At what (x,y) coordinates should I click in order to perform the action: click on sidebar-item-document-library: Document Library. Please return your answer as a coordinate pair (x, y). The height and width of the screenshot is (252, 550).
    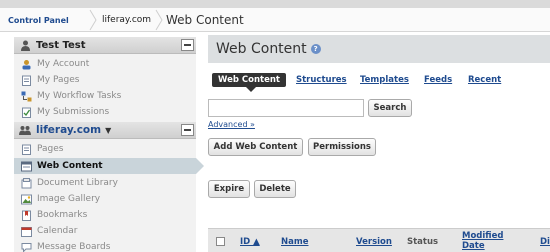
    Looking at the image, I should click on (105, 183).